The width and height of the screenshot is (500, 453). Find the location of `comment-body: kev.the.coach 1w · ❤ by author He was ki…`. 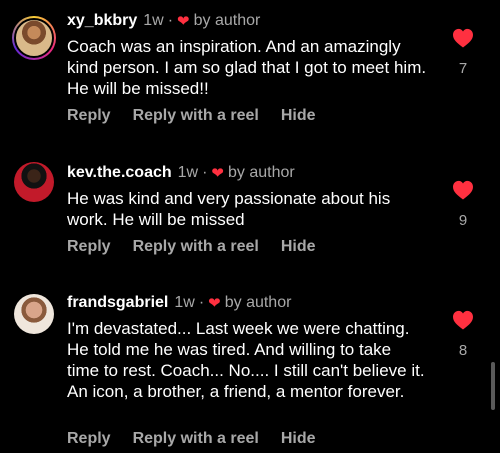

comment-body: kev.the.coach 1w · ❤ by author He was ki… is located at coordinates (249, 196).